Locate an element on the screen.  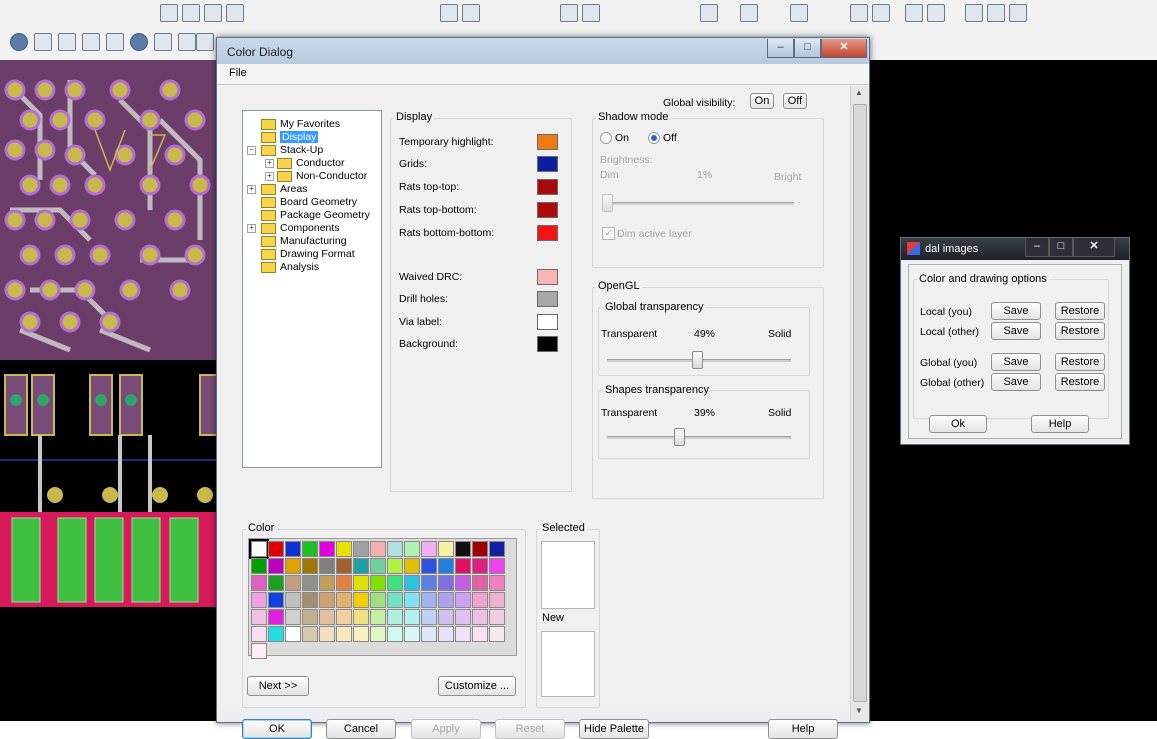
global-you-save-button: Save is located at coordinates (1016, 362).